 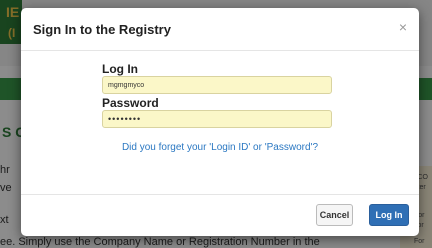 I want to click on password-label: Password, so click(x=130, y=103).